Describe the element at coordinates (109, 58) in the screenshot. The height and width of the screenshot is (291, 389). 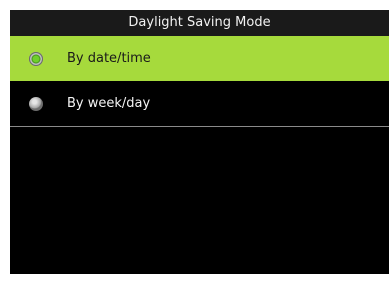
I see `option-label: By date/time` at that location.